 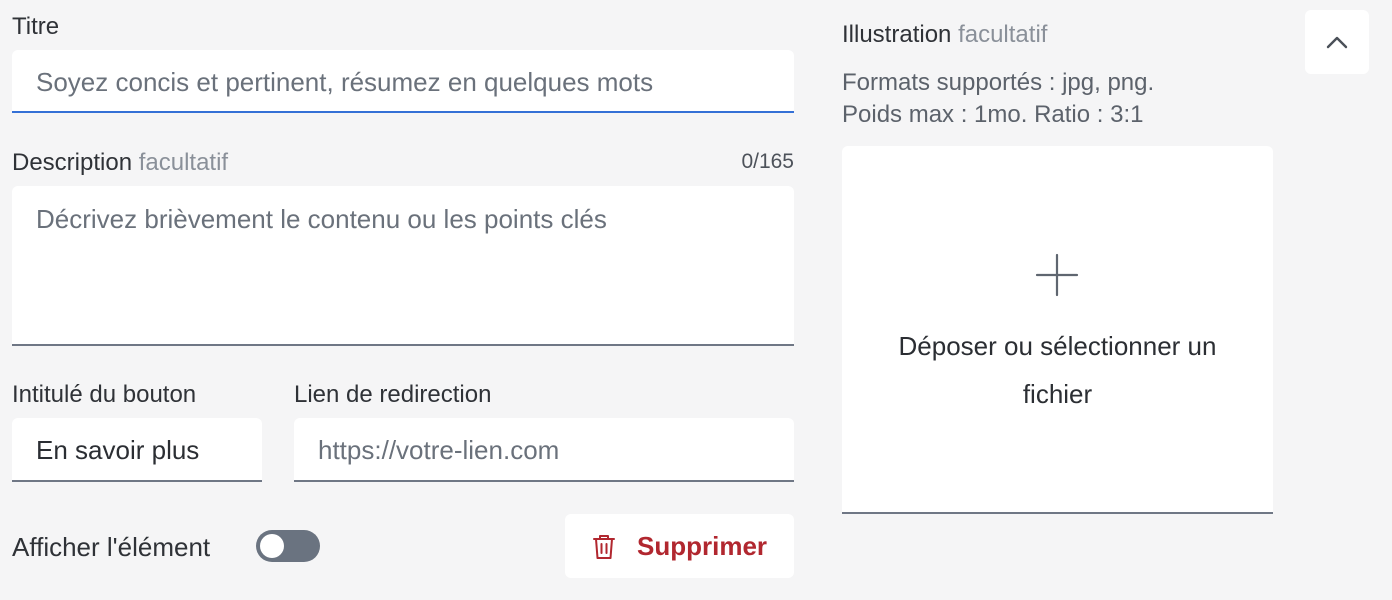 What do you see at coordinates (998, 82) in the screenshot?
I see `illustration-help-formats: Formats supportés : jpg, png.` at bounding box center [998, 82].